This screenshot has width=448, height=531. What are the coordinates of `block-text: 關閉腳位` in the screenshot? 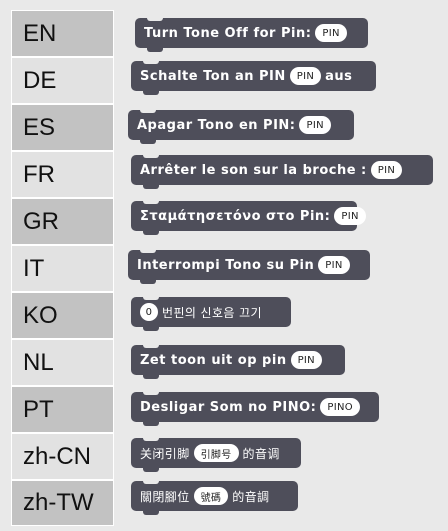 It's located at (165, 496).